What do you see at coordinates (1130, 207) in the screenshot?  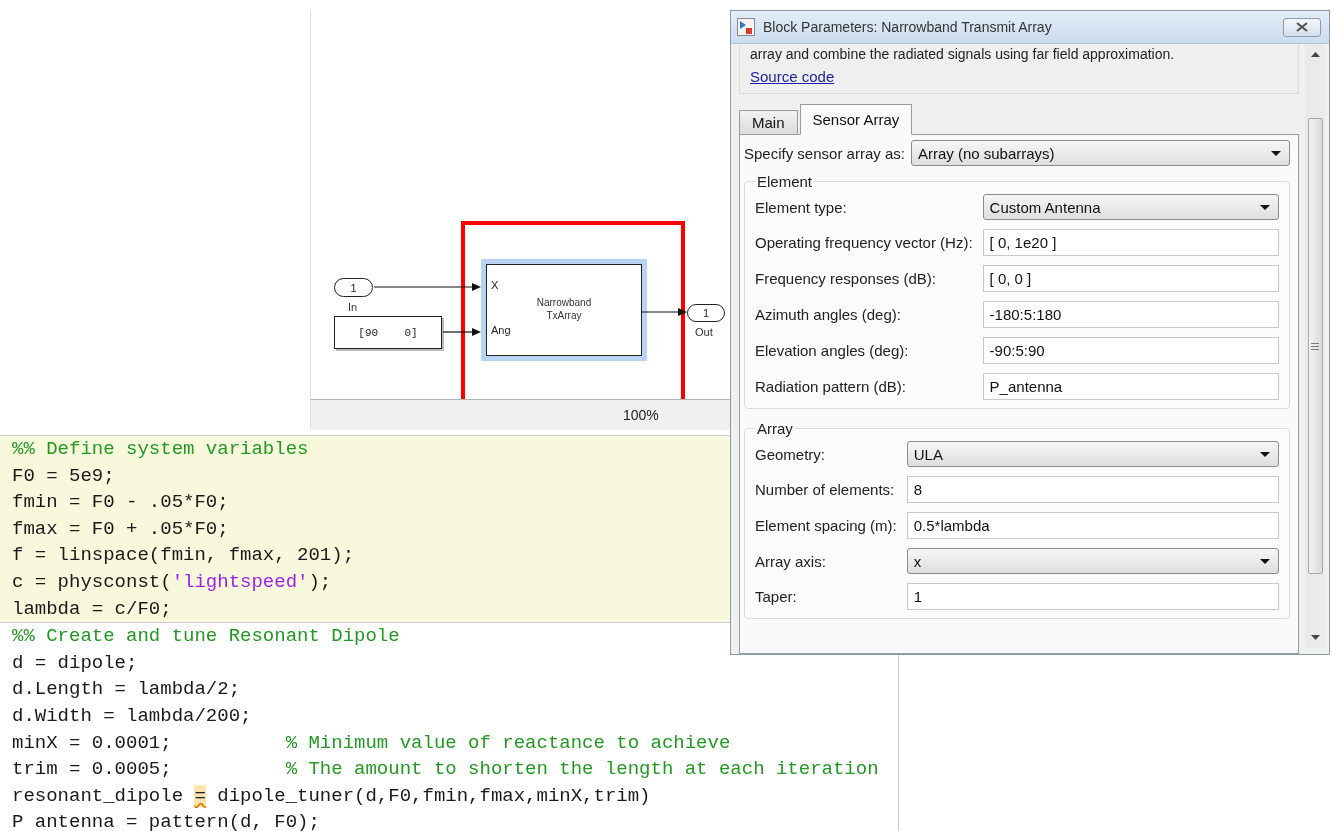 I see `dropdown: Custom Antenna` at bounding box center [1130, 207].